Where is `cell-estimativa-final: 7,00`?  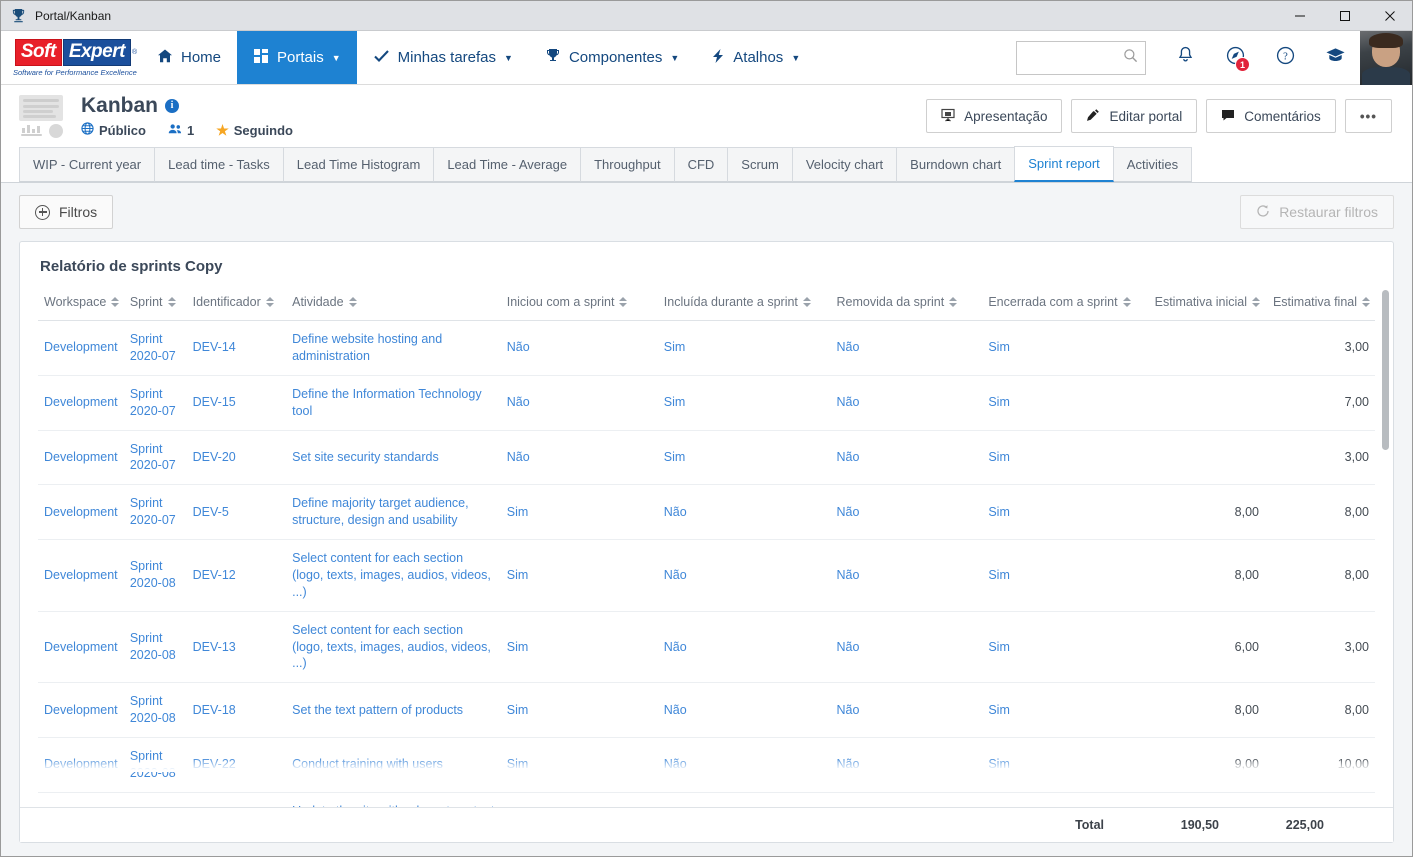 cell-estimativa-final: 7,00 is located at coordinates (1320, 403).